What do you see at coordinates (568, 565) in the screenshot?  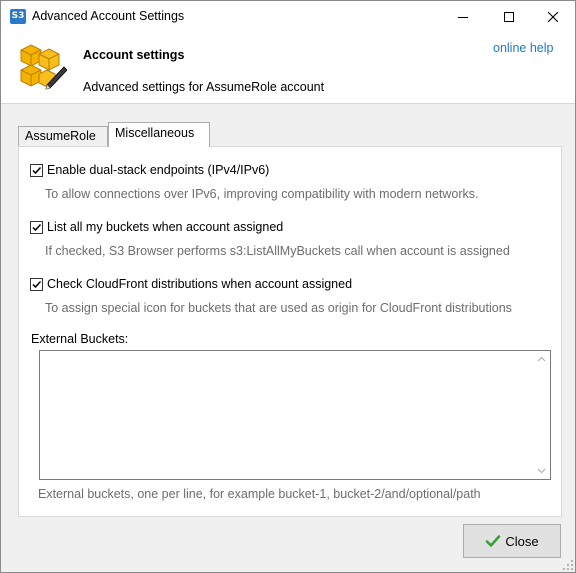 I see `resize-grip-icon` at bounding box center [568, 565].